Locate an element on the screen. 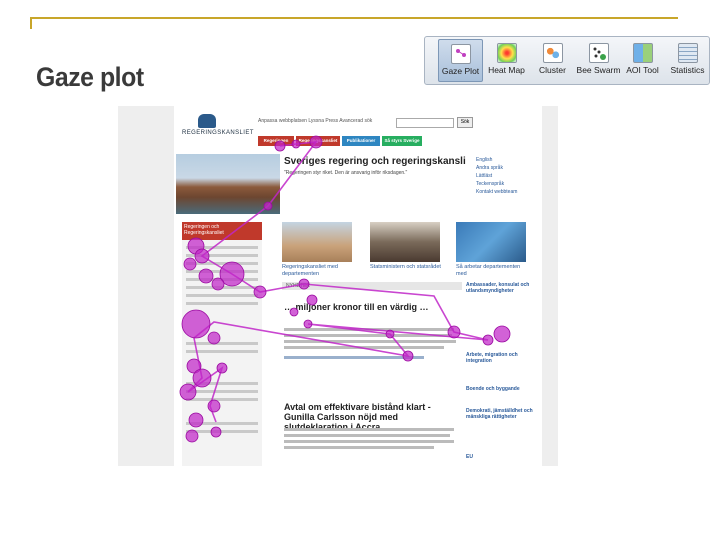  gaze-plot-button: Gaze Plot is located at coordinates (460, 60).